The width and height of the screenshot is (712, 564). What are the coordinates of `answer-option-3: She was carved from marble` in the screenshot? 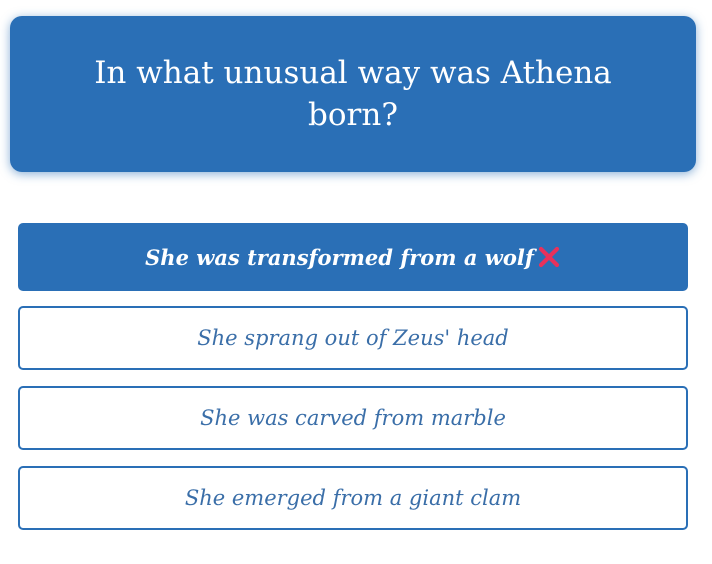 It's located at (353, 418).